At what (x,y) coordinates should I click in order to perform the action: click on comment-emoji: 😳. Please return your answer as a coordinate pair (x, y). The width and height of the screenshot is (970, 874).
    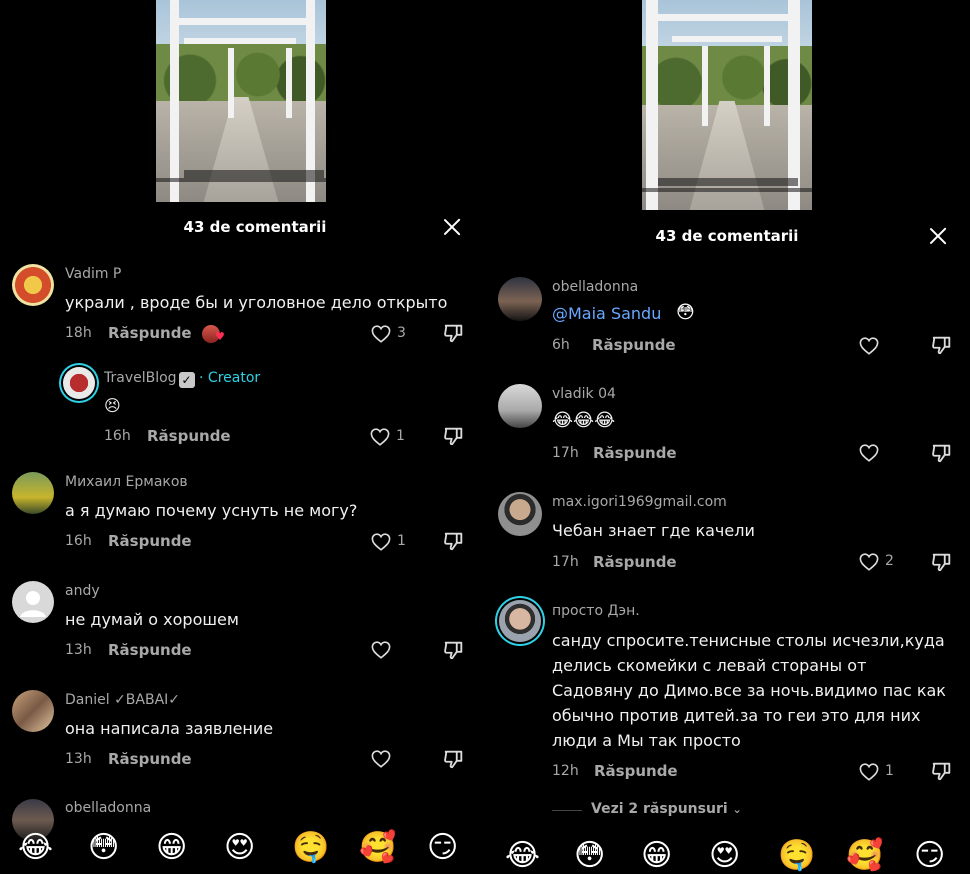
    Looking at the image, I should click on (685, 312).